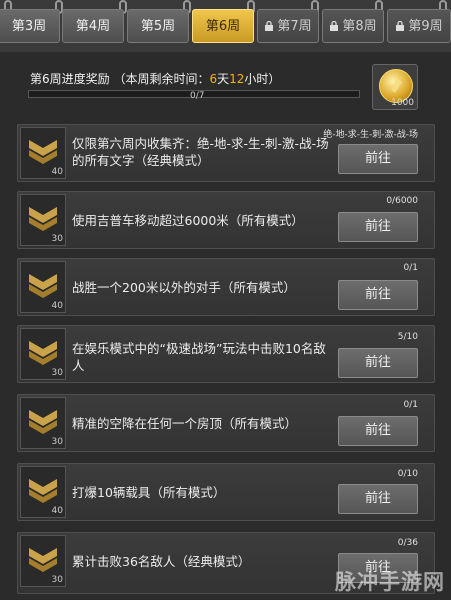 This screenshot has height=600, width=451. Describe the element at coordinates (407, 337) in the screenshot. I see `task-progress: 5/10` at that location.